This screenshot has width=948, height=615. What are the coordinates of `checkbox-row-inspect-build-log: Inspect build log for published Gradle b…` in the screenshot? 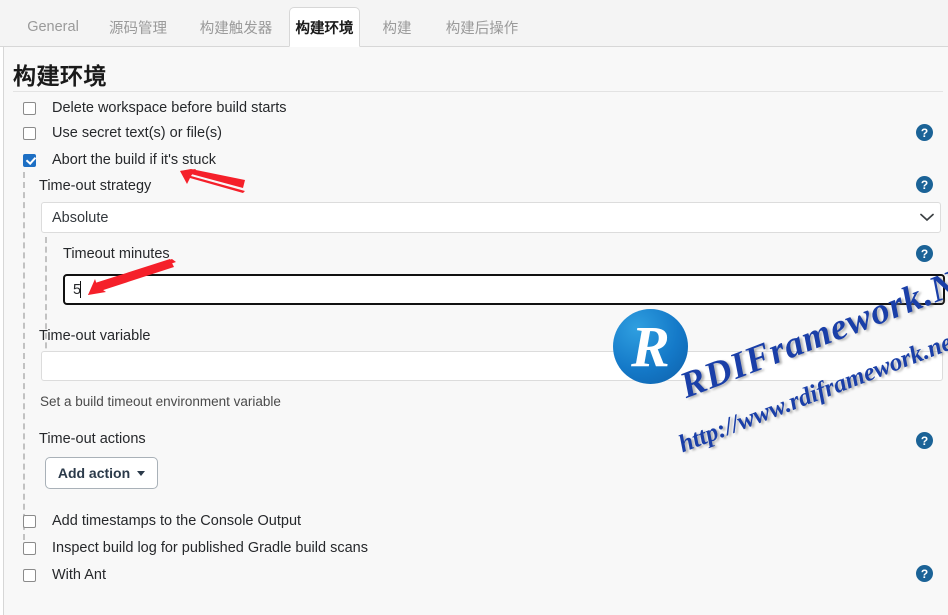 It's located at (195, 548).